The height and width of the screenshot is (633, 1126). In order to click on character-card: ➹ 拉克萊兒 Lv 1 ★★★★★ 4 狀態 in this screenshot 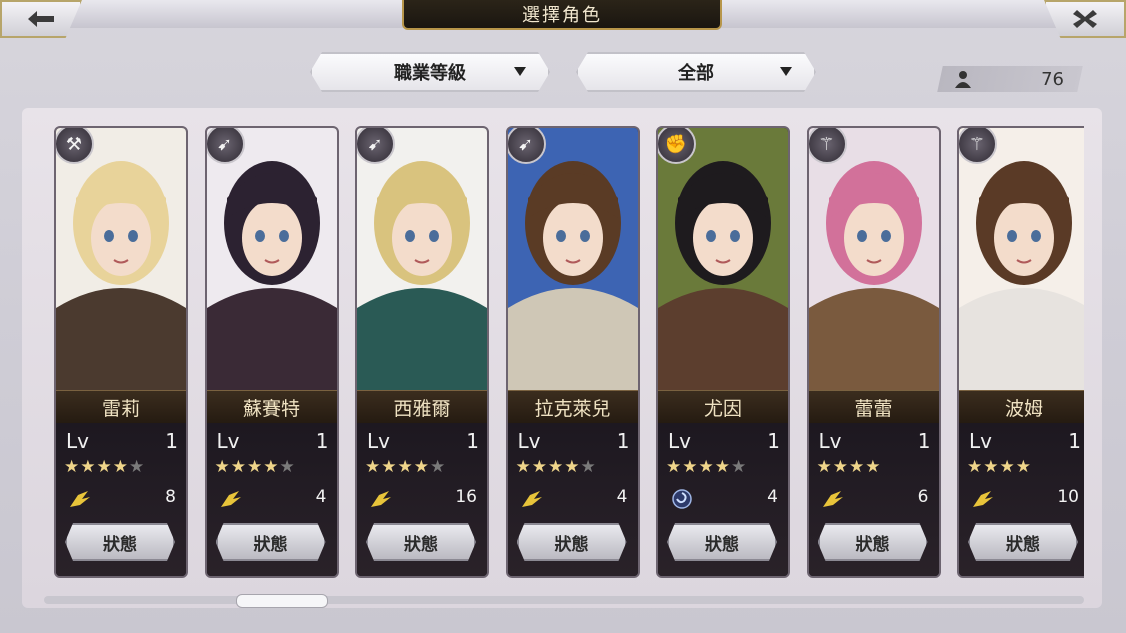, I will do `click(572, 352)`.